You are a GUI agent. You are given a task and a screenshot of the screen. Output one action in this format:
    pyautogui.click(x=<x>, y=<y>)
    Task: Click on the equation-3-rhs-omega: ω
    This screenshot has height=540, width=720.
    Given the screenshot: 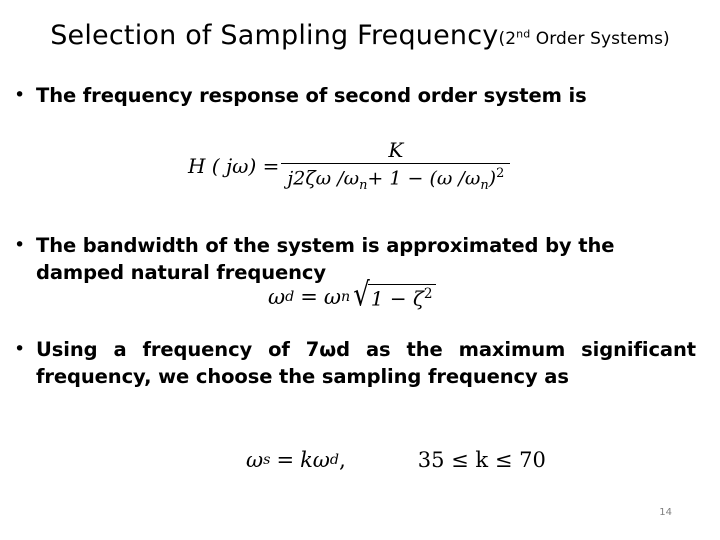 What is the action you would take?
    pyautogui.click(x=321, y=460)
    